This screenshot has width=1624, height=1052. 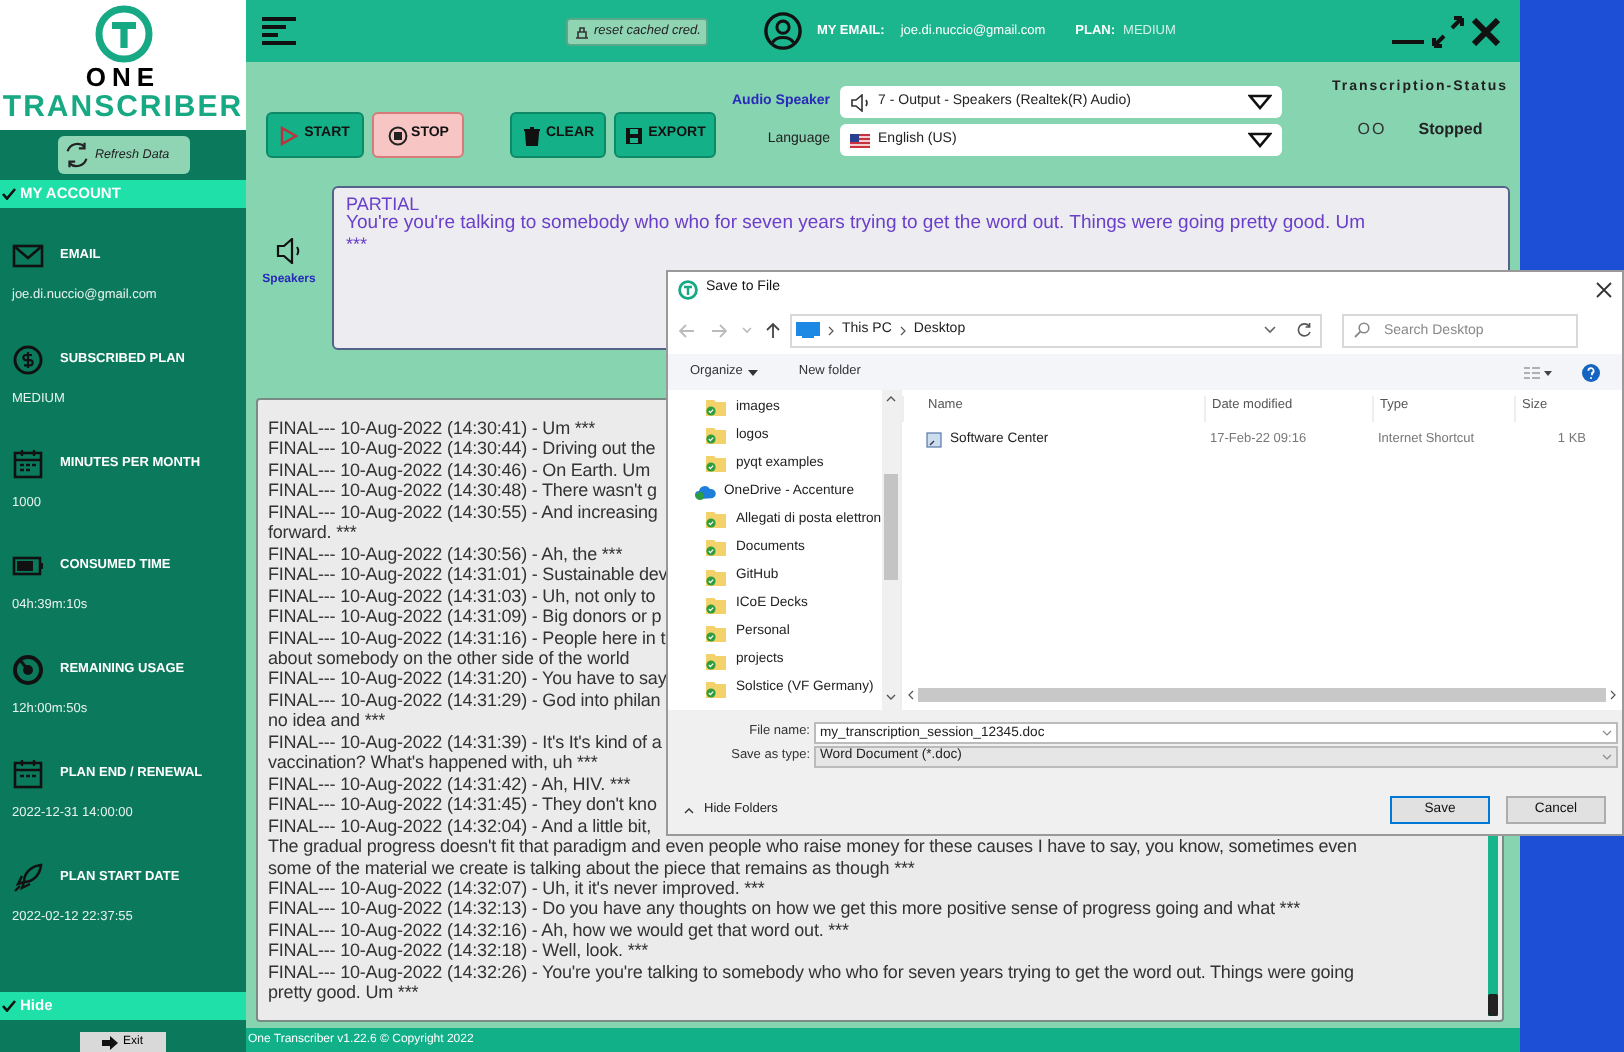 What do you see at coordinates (467, 637) in the screenshot?
I see `log-line: FINAL--- 10-Aug-2022 (14:31:16) - People here in t` at bounding box center [467, 637].